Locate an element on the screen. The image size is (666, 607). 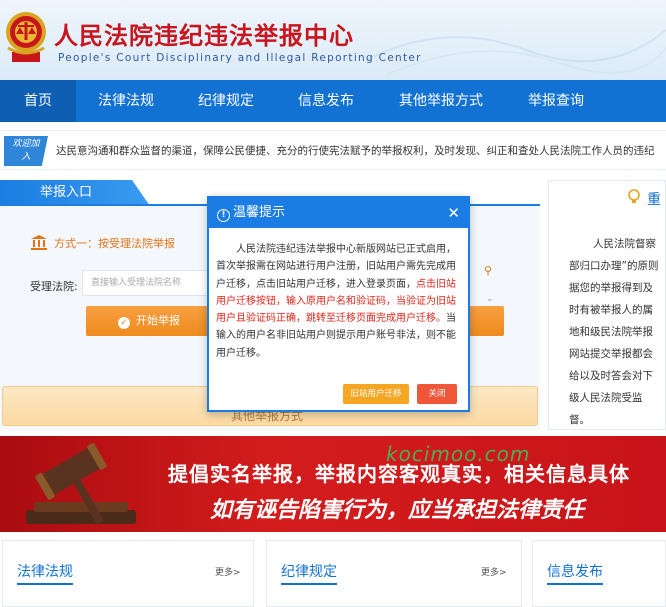
column-discipline: 纪律规定 更多> is located at coordinates (394, 573).